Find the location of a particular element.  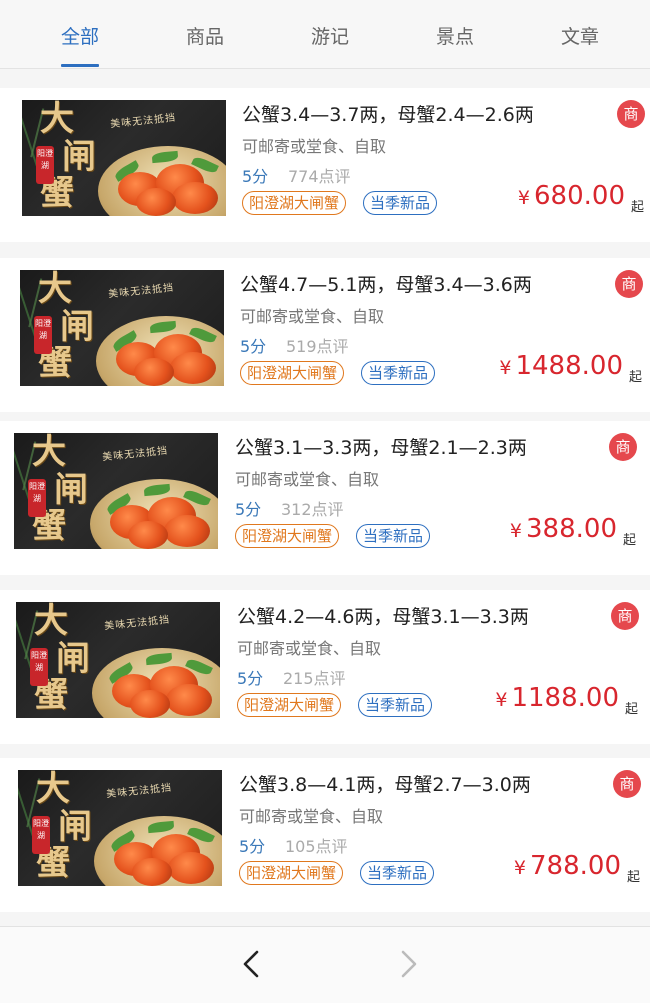

price-value: 788.00 is located at coordinates (575, 866).